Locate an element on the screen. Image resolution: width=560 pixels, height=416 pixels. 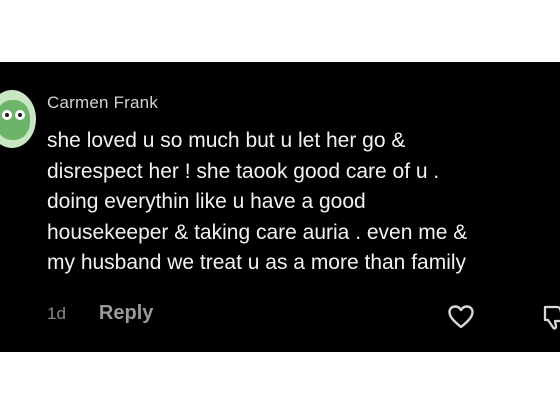
reply-button: Reply is located at coordinates (126, 313).